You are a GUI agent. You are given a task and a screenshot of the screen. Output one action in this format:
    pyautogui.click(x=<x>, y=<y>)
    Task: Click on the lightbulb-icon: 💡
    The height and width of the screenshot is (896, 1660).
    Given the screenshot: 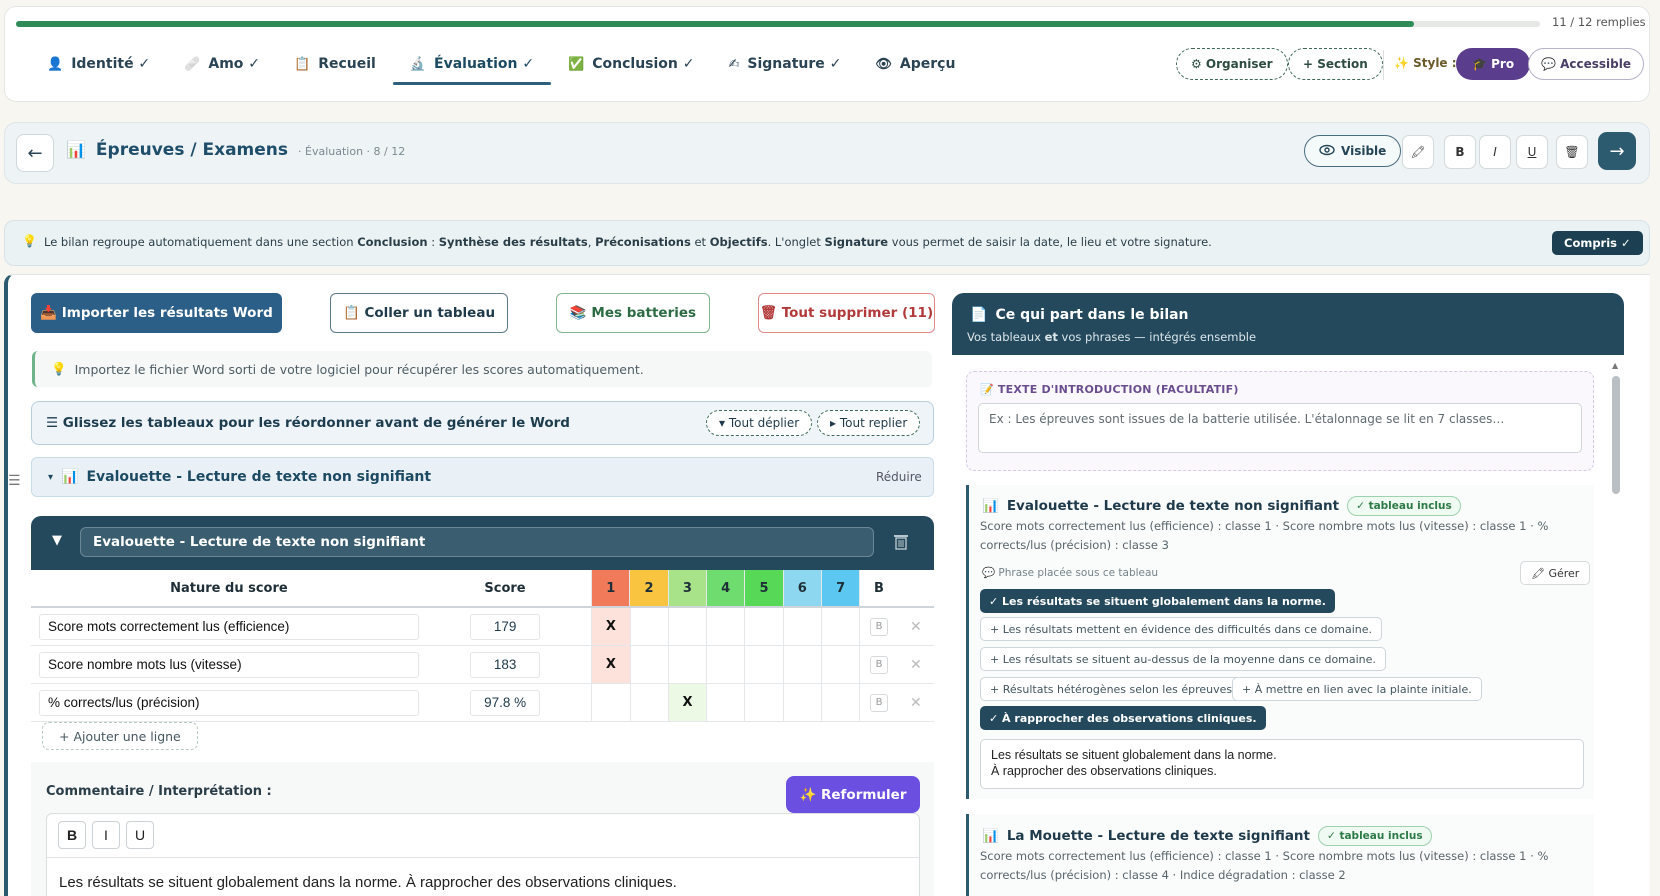 What is the action you would take?
    pyautogui.click(x=29, y=241)
    